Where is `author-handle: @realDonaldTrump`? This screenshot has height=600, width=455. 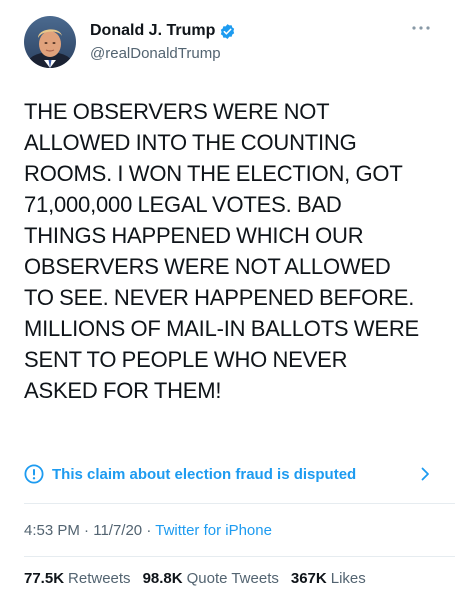
author-handle: @realDonaldTrump is located at coordinates (155, 53).